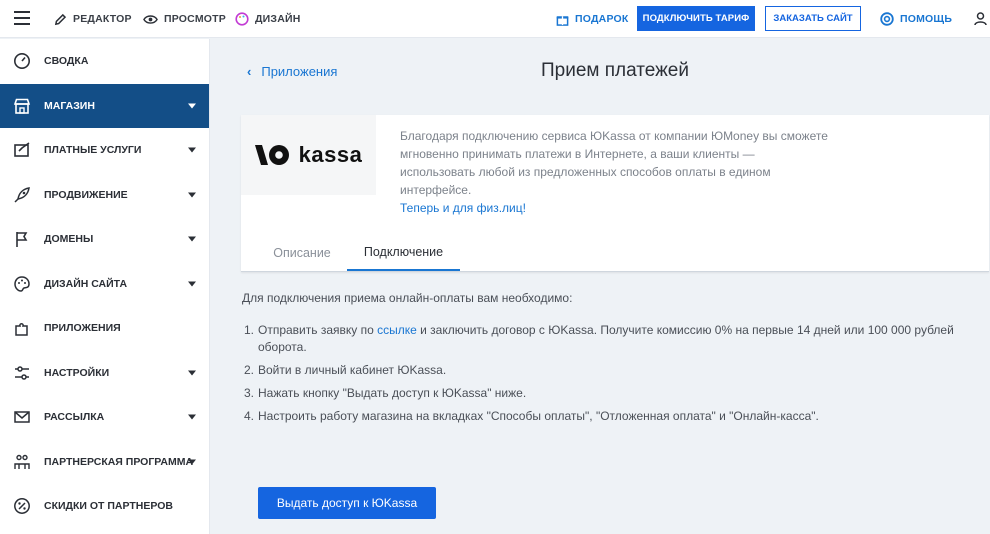 This screenshot has width=990, height=534. What do you see at coordinates (615, 253) in the screenshot?
I see `tabs: Описание Подключение` at bounding box center [615, 253].